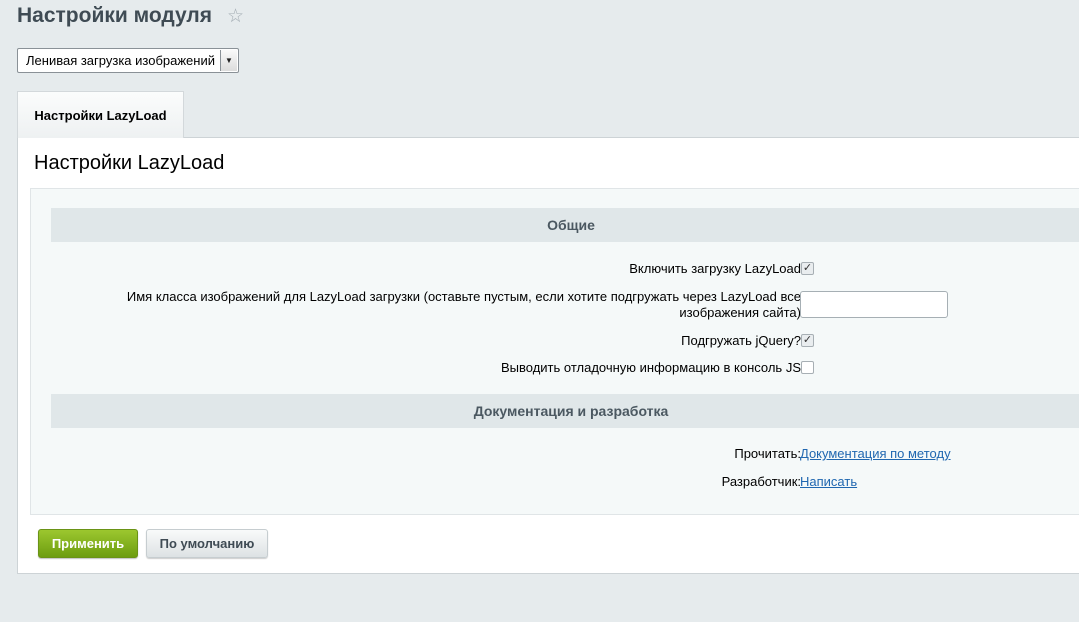 This screenshot has height=622, width=1079. Describe the element at coordinates (88, 543) in the screenshot. I see `apply-button: Применить` at that location.